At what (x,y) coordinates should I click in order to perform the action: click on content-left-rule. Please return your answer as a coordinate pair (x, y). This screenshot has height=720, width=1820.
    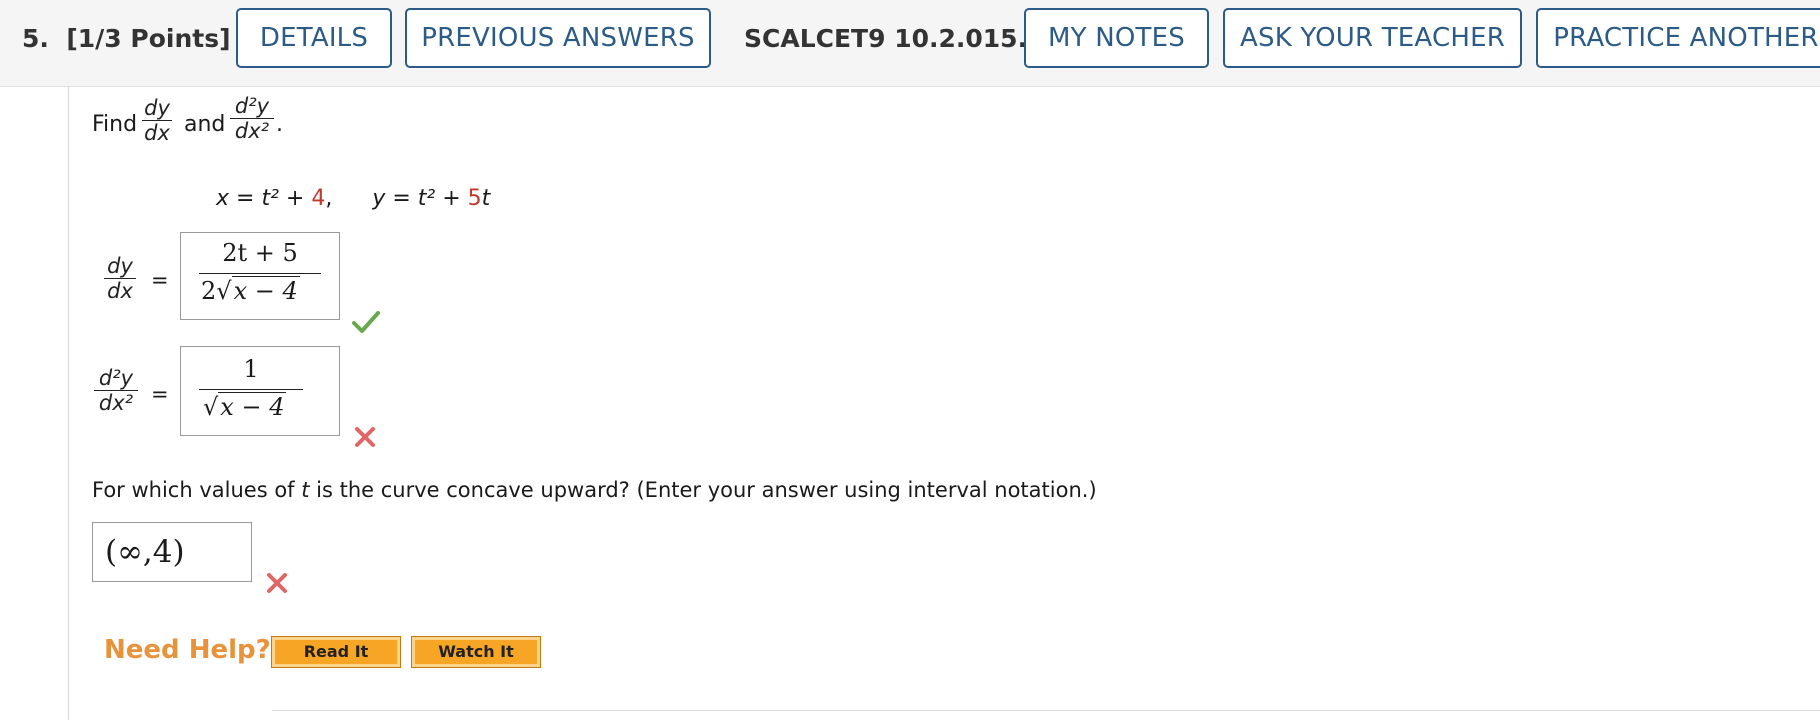
    Looking at the image, I should click on (68, 403).